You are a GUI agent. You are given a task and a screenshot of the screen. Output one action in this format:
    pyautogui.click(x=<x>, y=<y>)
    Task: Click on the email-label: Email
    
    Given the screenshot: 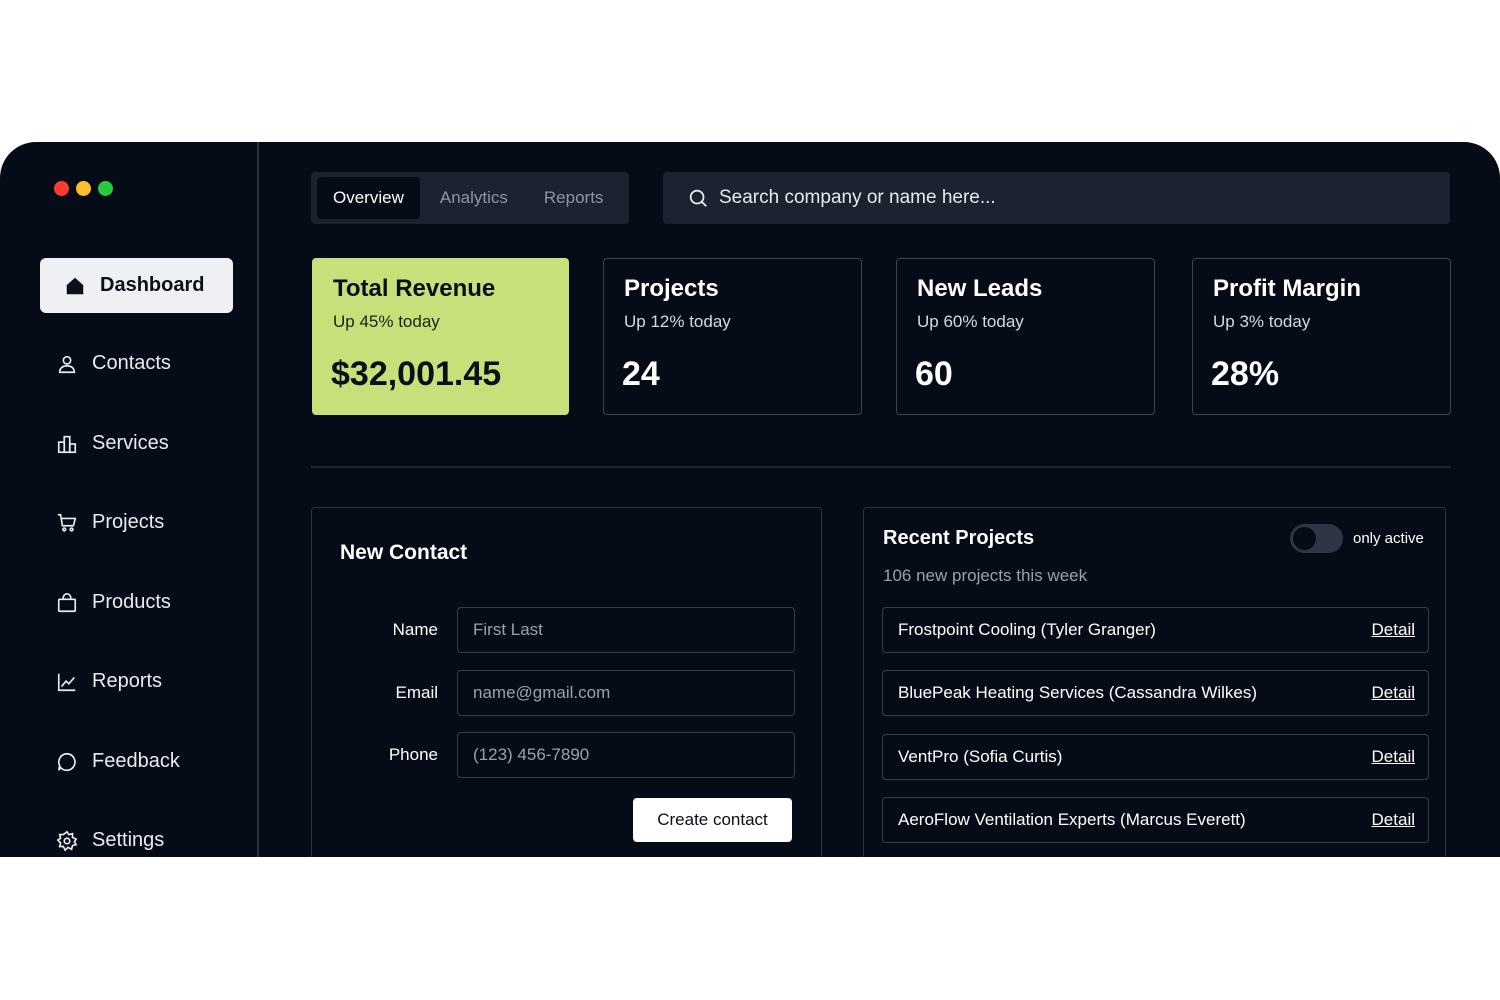 What is the action you would take?
    pyautogui.click(x=416, y=692)
    